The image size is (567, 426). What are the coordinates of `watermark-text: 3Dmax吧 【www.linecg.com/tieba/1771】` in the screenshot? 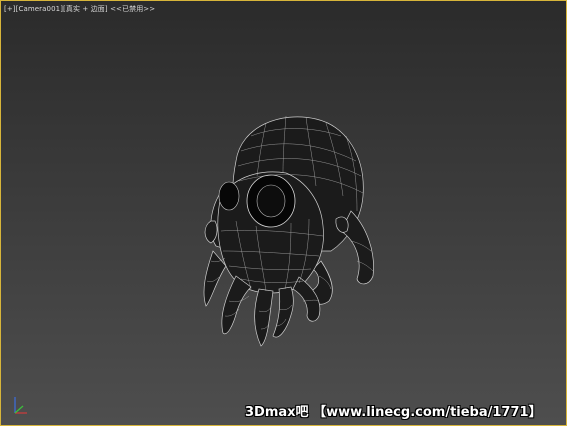 It's located at (393, 412).